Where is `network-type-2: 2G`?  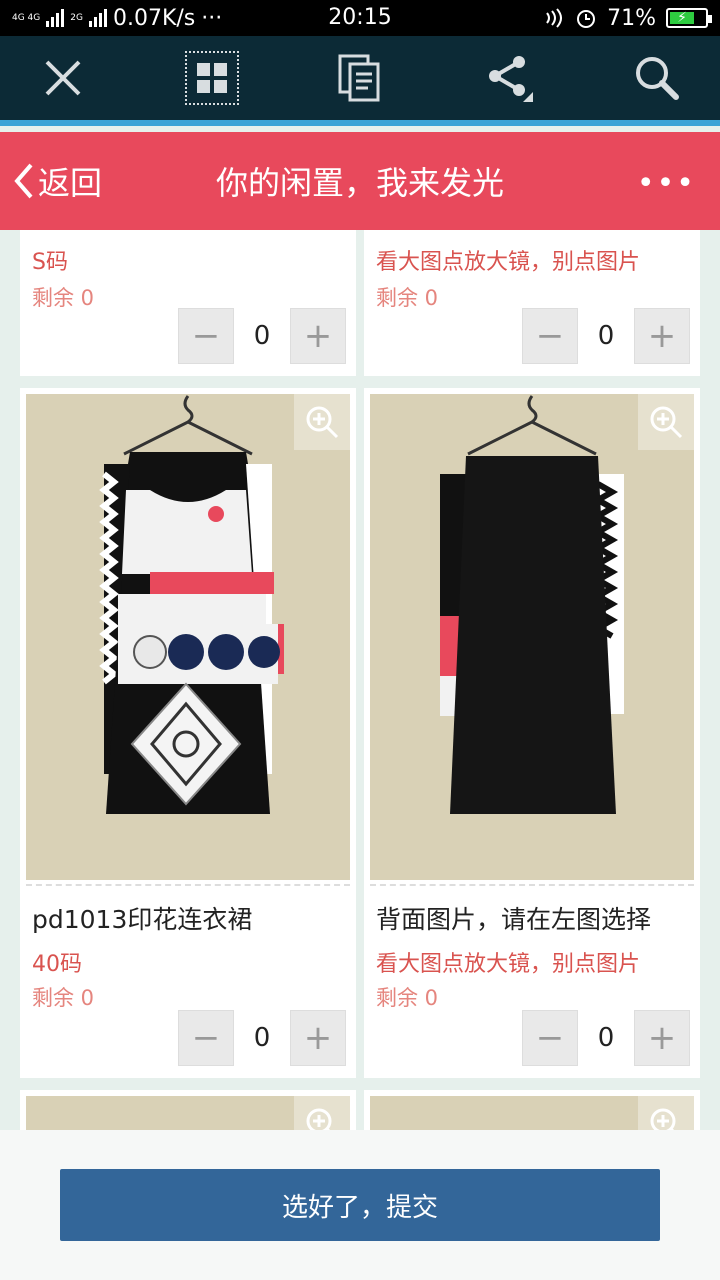 network-type-2: 2G is located at coordinates (76, 17).